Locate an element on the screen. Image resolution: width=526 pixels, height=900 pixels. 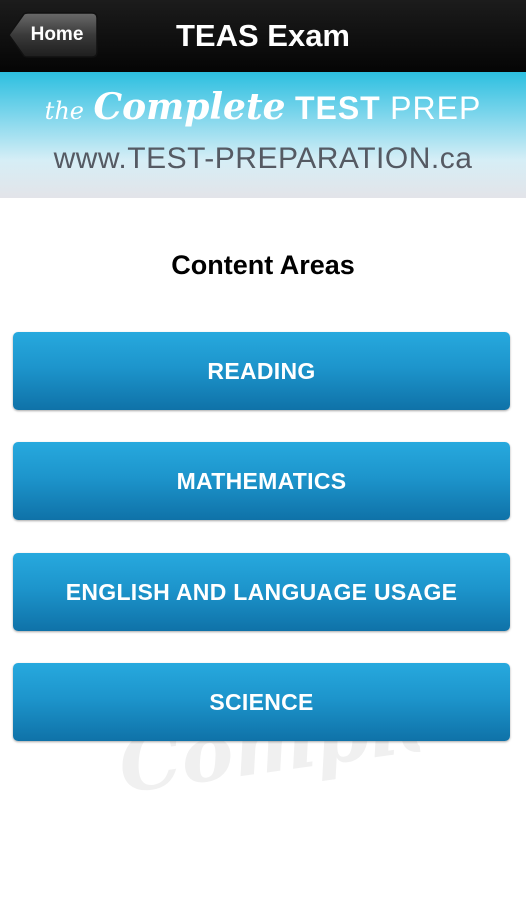
brand-prep-text: PREP is located at coordinates (436, 108).